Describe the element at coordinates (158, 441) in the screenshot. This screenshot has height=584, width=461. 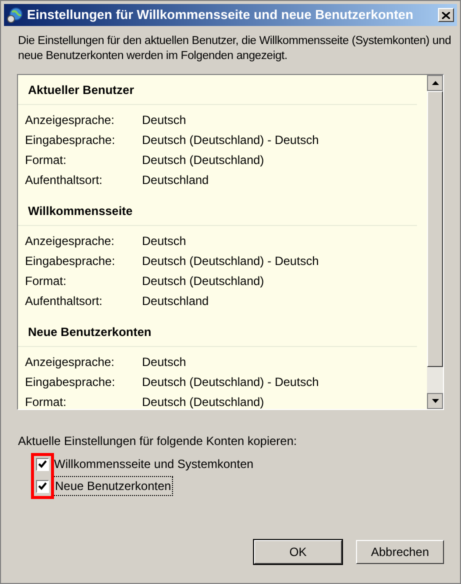
I see `copy-label: Aktuelle Einstellungen für folgende Konten kopieren:` at that location.